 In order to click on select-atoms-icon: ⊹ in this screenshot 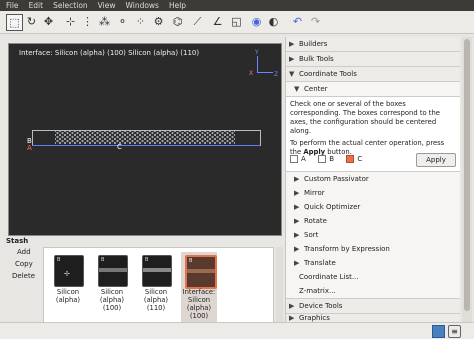, I will do `click(70, 21)`.